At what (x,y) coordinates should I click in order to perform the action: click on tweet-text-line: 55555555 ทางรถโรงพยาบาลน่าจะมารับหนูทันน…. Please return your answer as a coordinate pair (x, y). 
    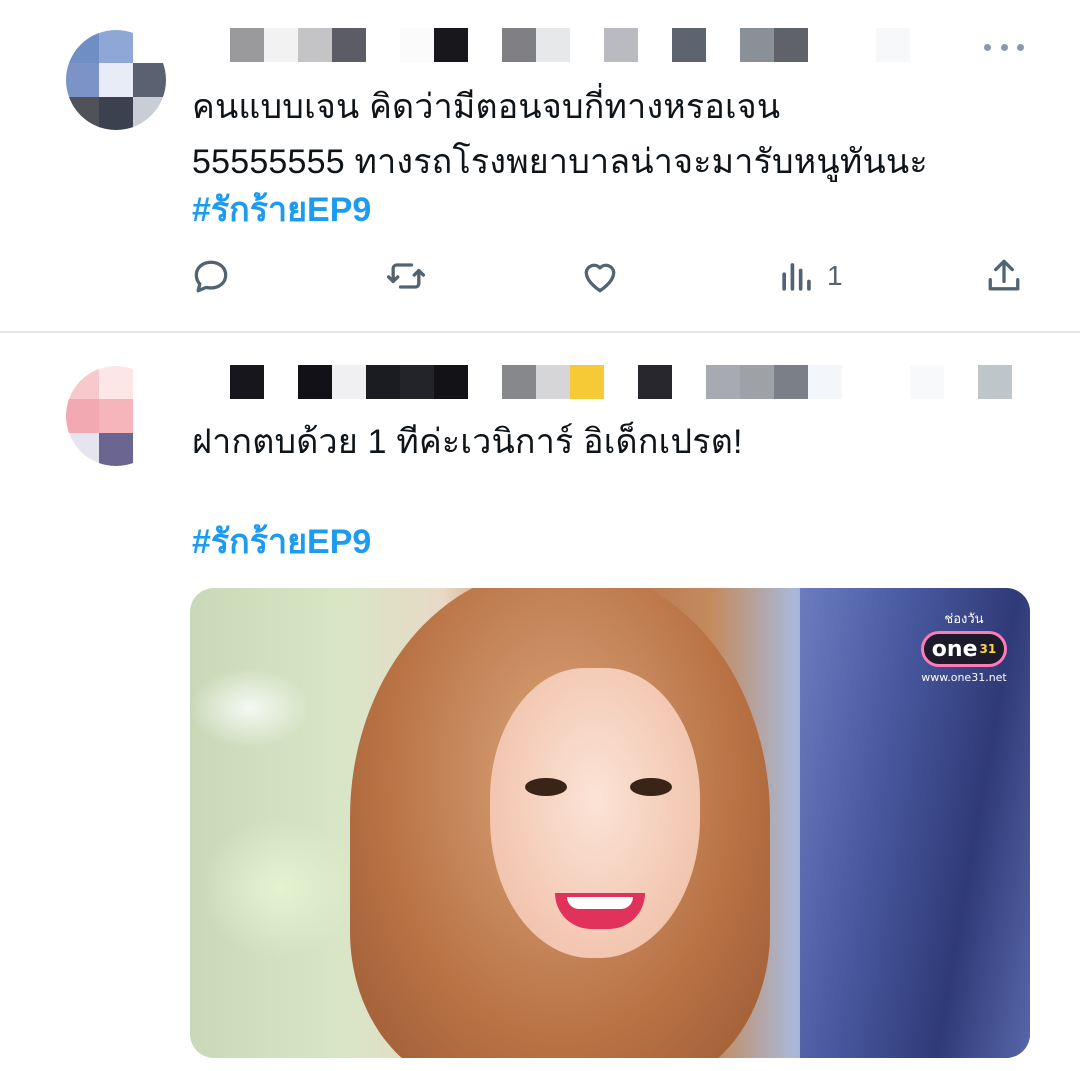
    Looking at the image, I should click on (560, 162).